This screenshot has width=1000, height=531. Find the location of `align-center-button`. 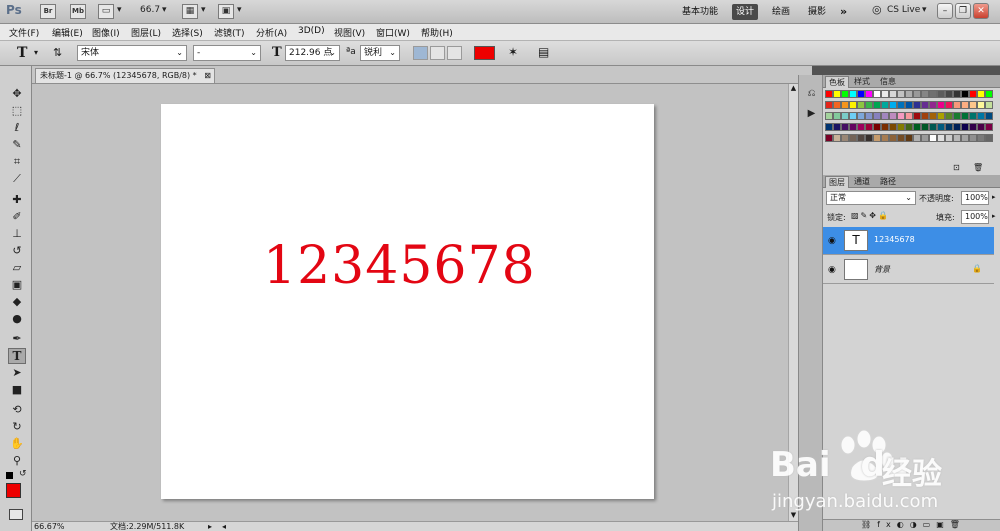

align-center-button is located at coordinates (437, 53).